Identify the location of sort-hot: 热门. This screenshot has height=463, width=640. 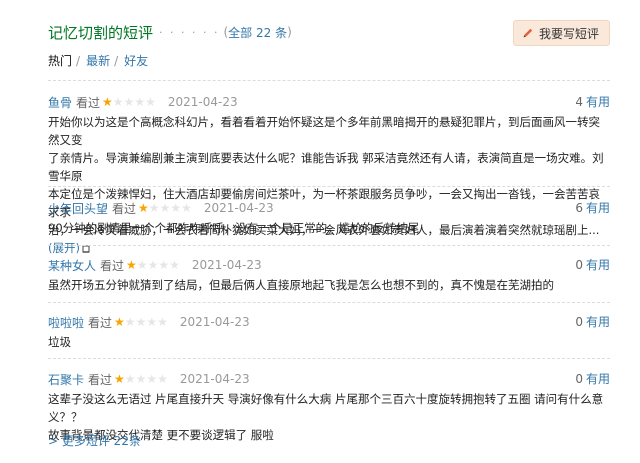
(60, 60).